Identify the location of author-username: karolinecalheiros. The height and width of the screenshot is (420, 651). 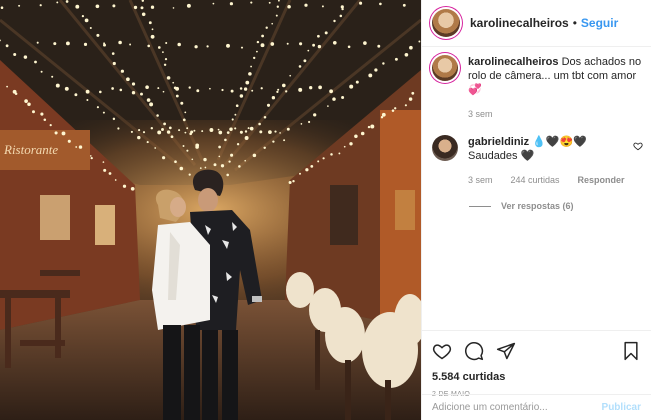
(519, 23).